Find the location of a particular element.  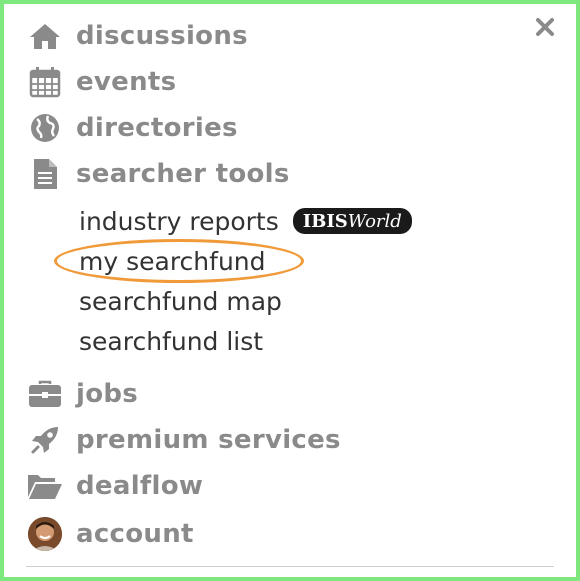

rocket-icon is located at coordinates (45, 440).